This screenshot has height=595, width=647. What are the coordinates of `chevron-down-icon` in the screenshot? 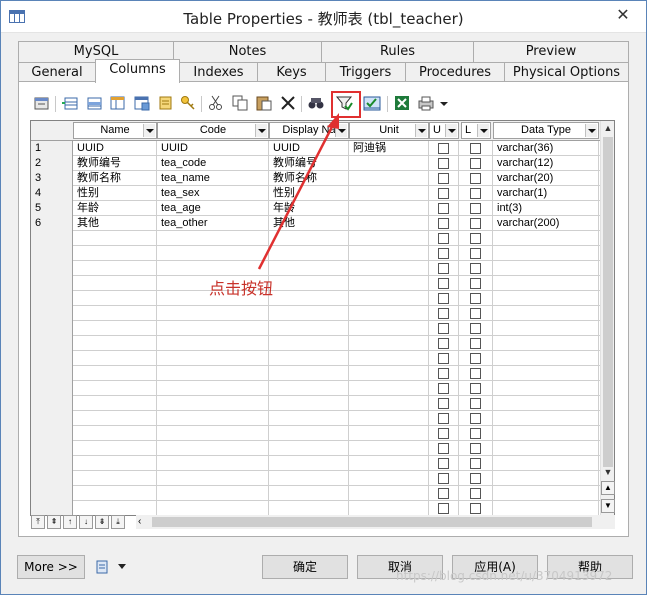 It's located at (122, 567).